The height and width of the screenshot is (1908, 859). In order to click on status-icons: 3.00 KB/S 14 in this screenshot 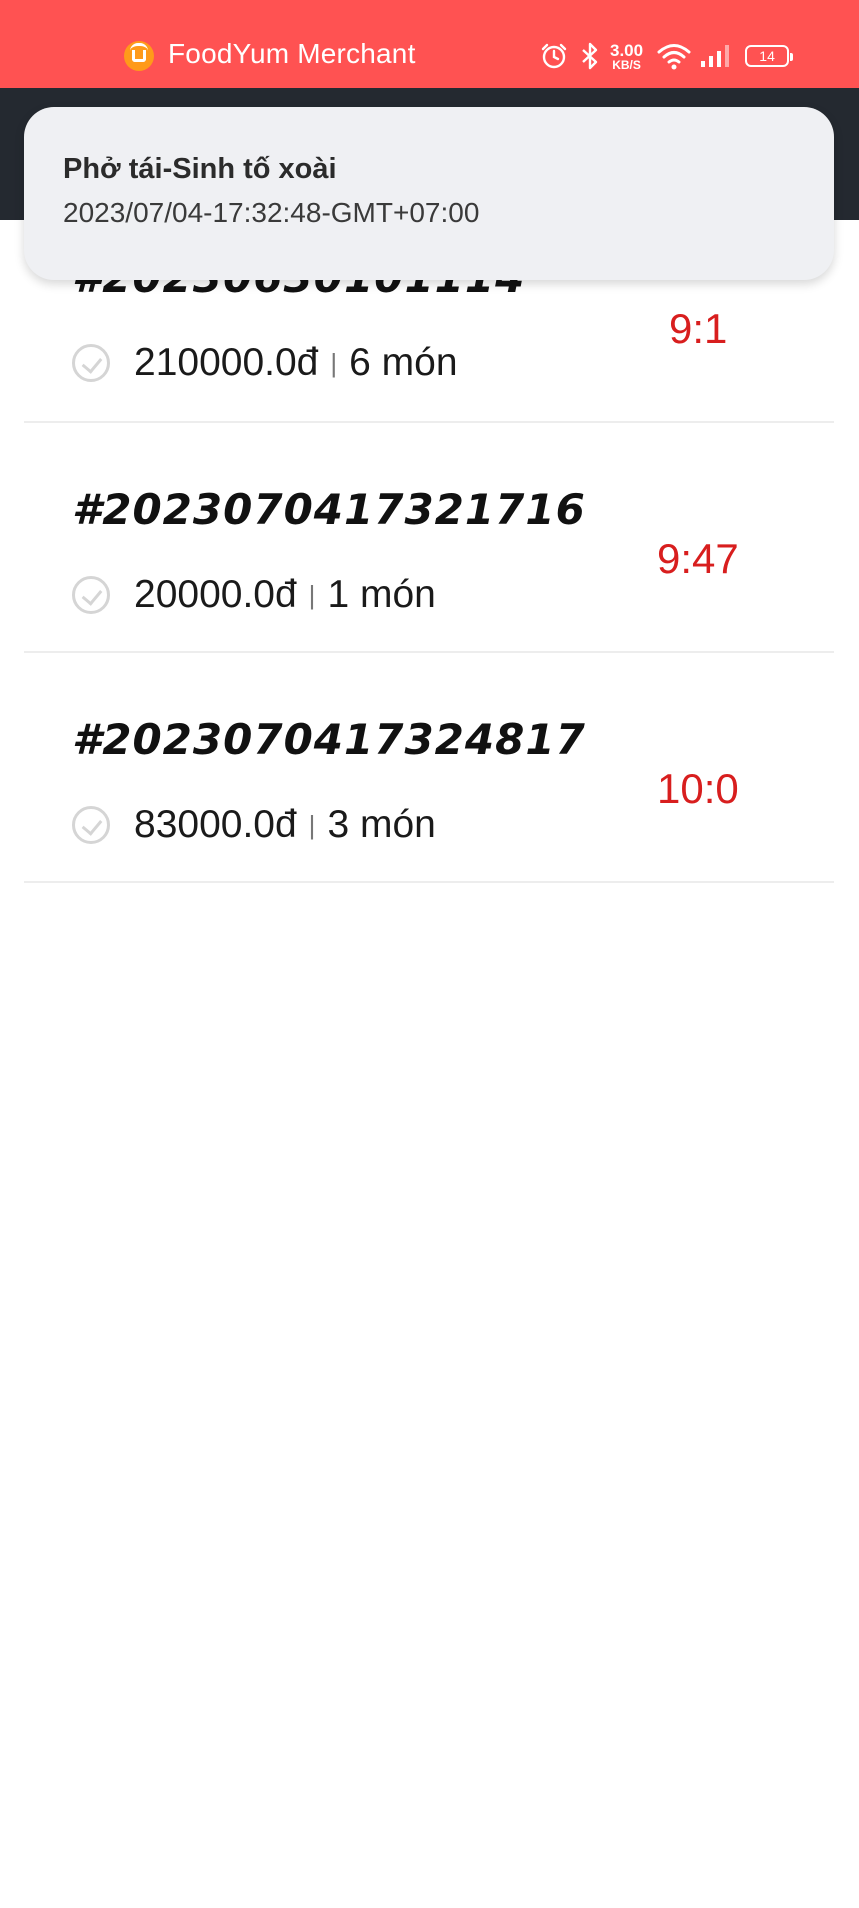, I will do `click(667, 56)`.